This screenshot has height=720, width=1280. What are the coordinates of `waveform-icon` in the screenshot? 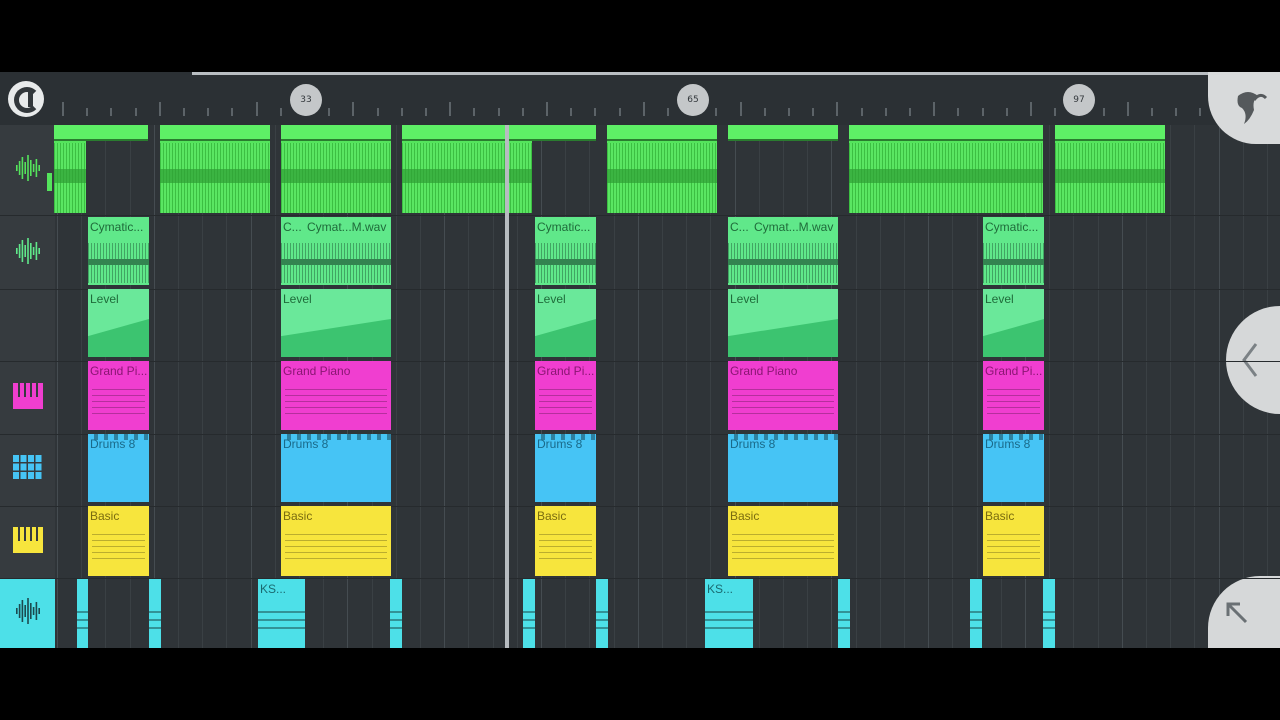 It's located at (28, 613).